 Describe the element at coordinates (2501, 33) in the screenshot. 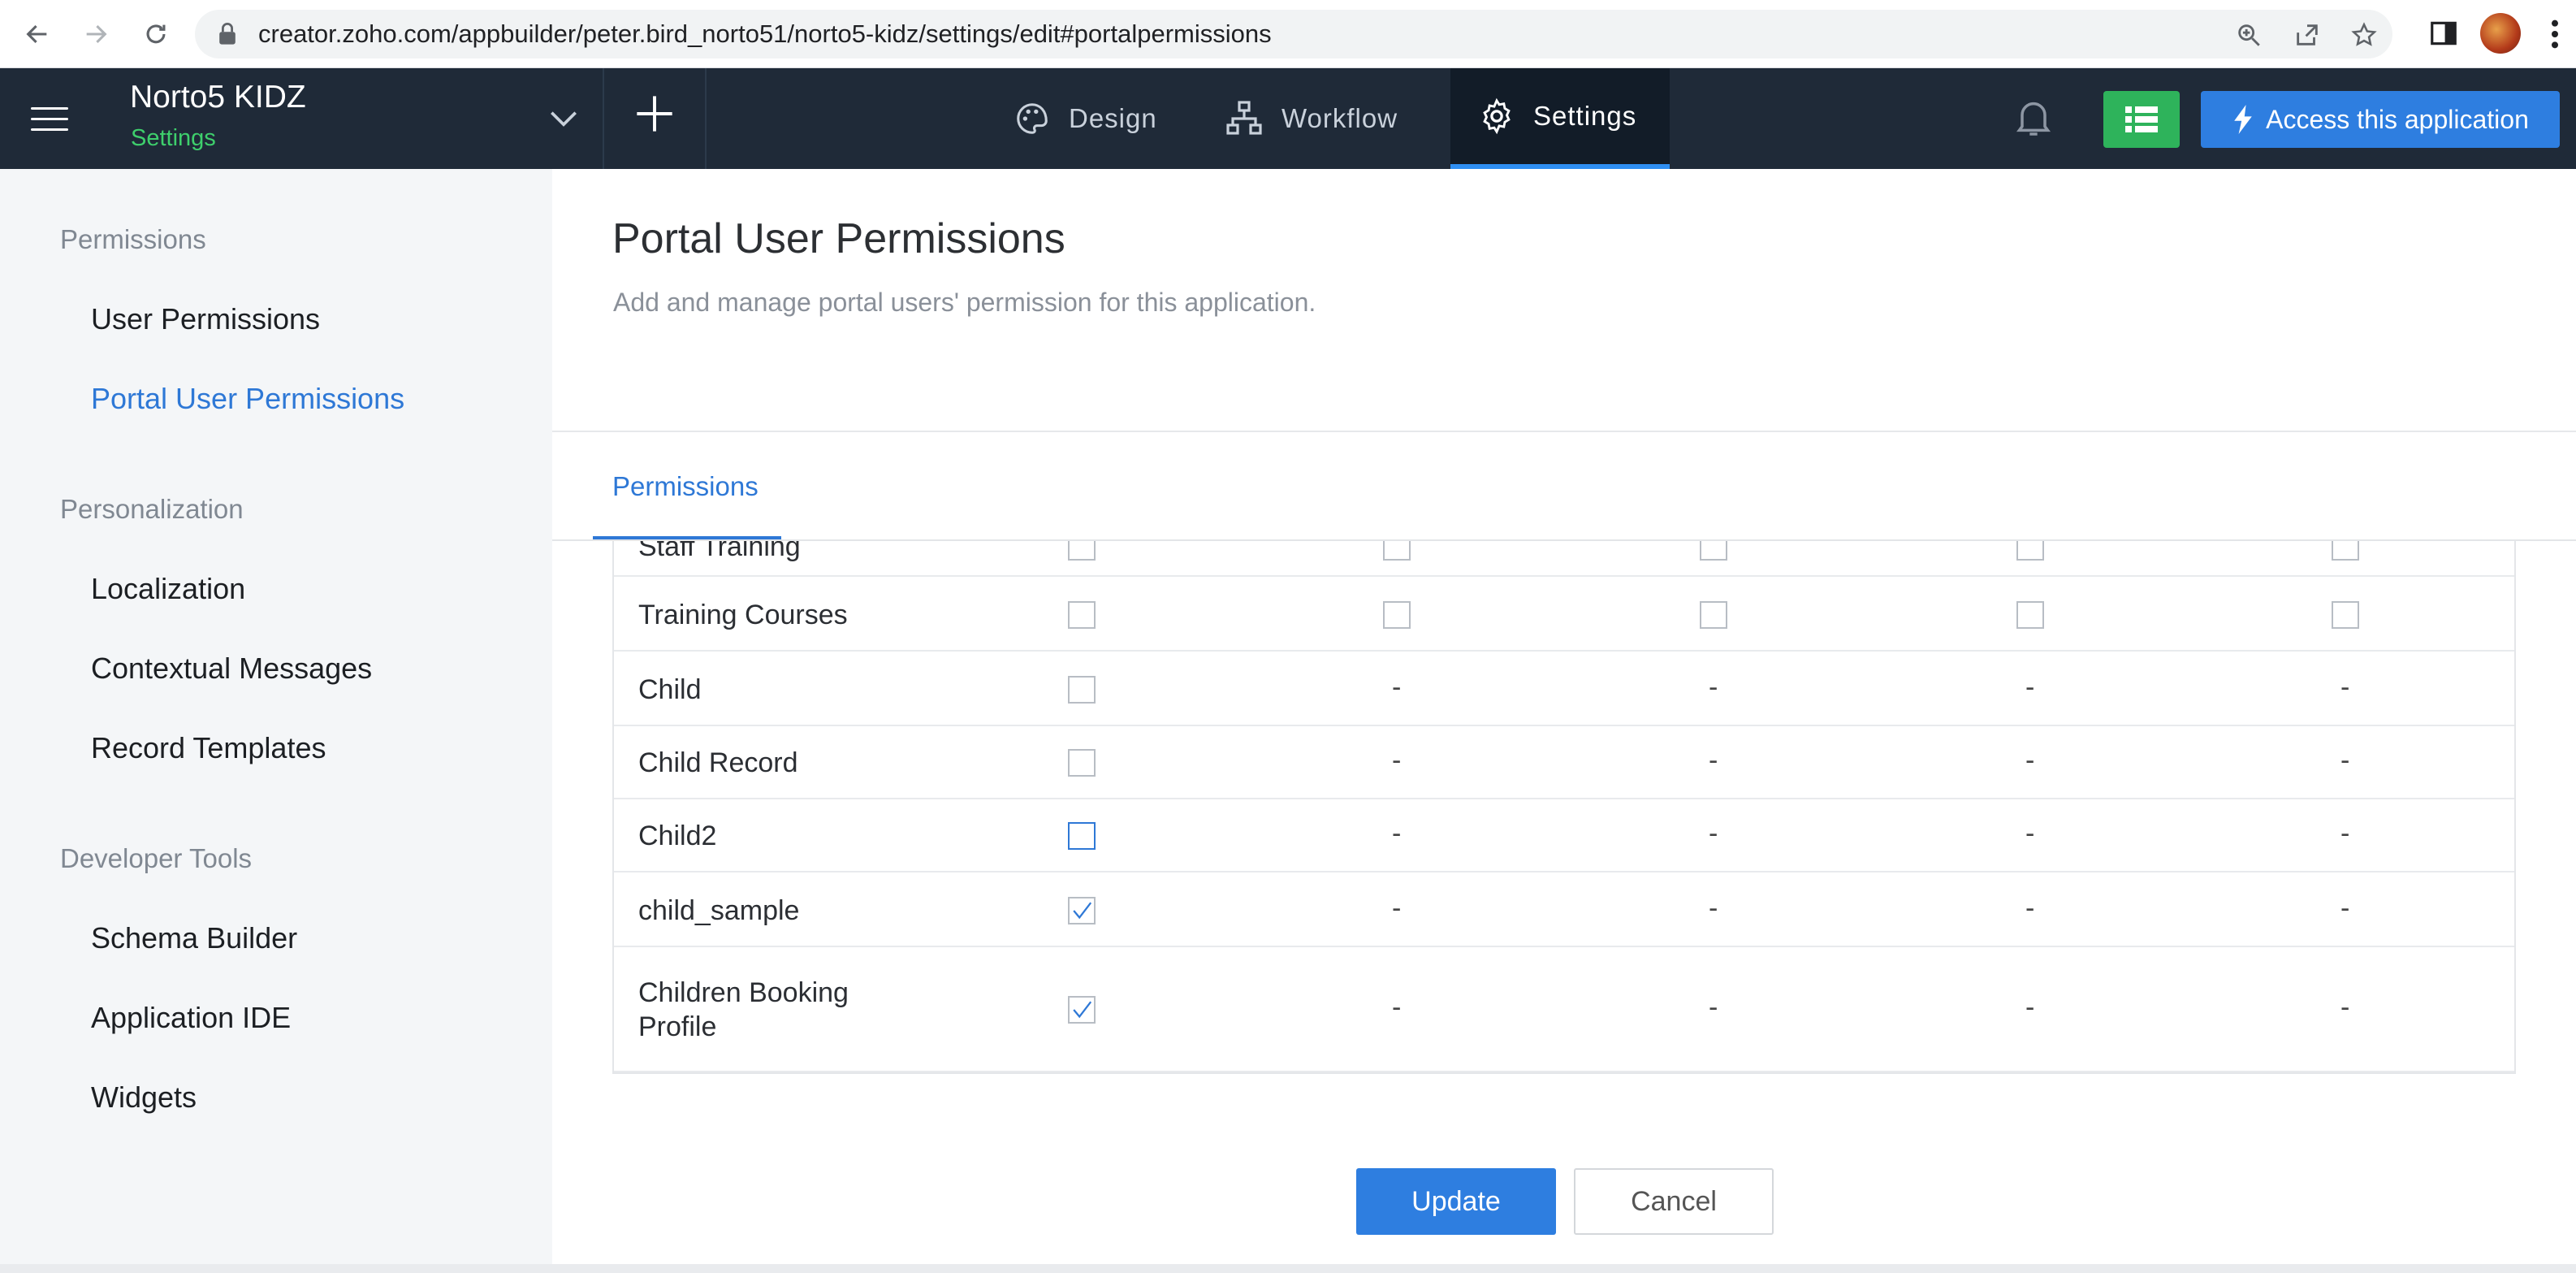

I see `profile-avatar` at that location.